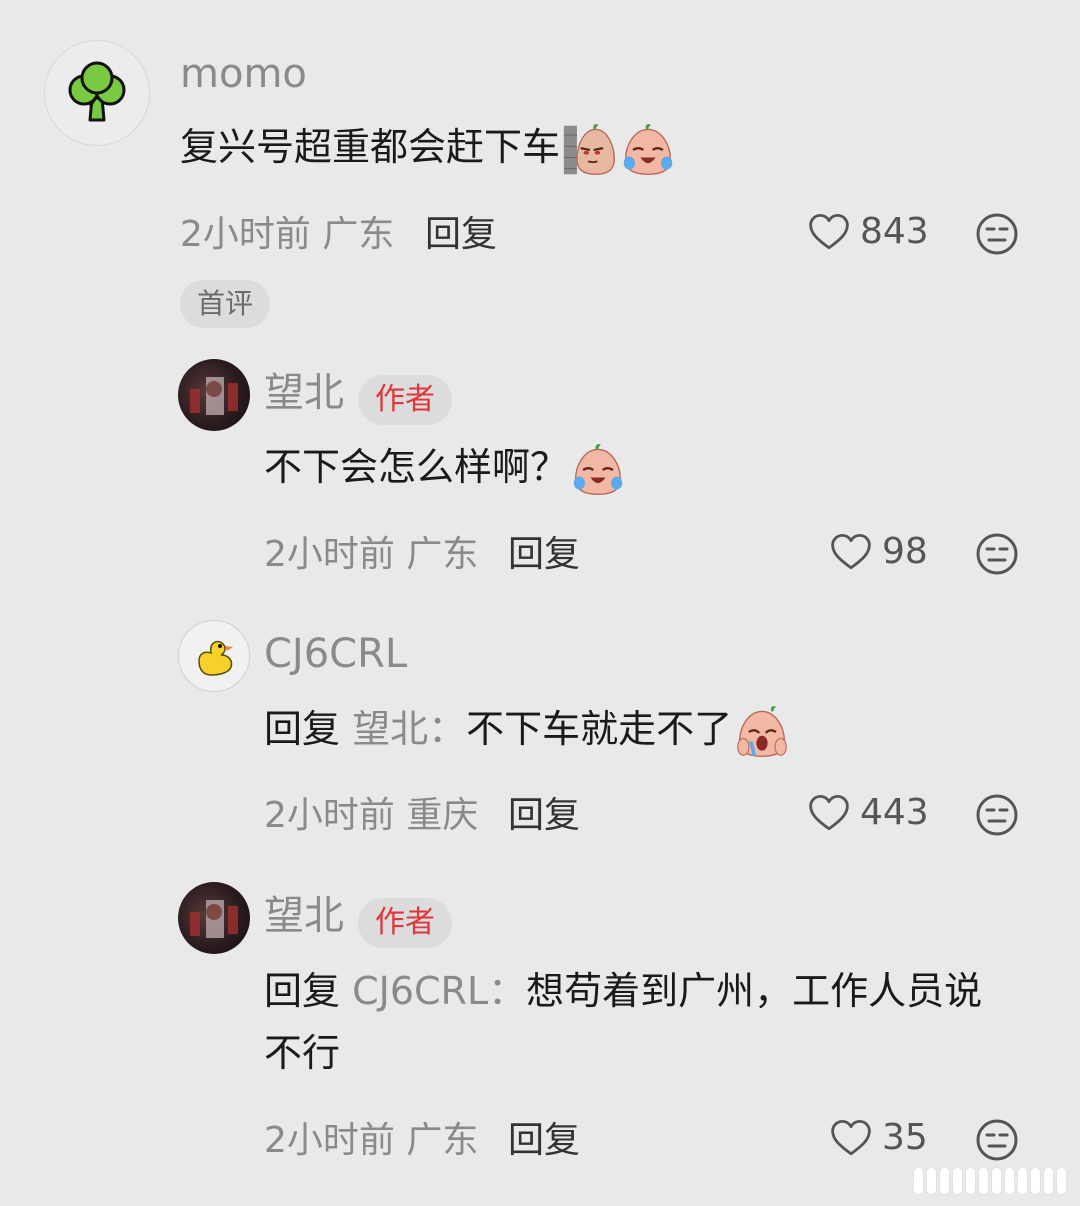  I want to click on like-count: 35, so click(905, 1137).